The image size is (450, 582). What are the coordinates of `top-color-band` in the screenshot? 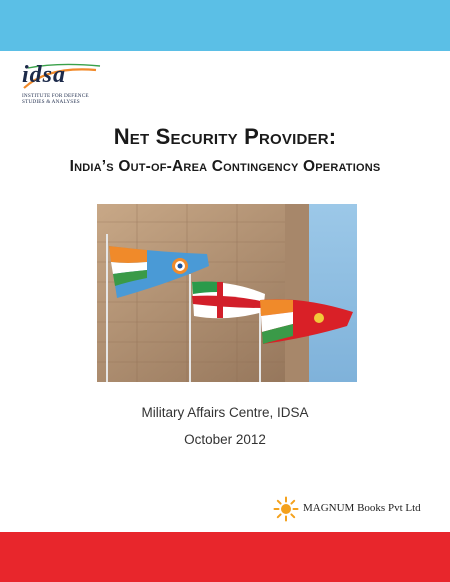 It's located at (225, 25).